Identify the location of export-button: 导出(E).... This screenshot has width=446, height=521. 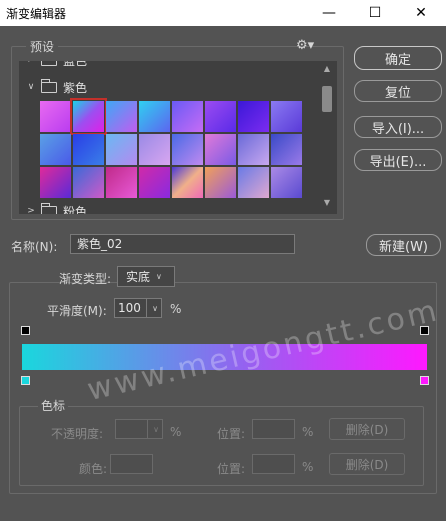
(398, 160).